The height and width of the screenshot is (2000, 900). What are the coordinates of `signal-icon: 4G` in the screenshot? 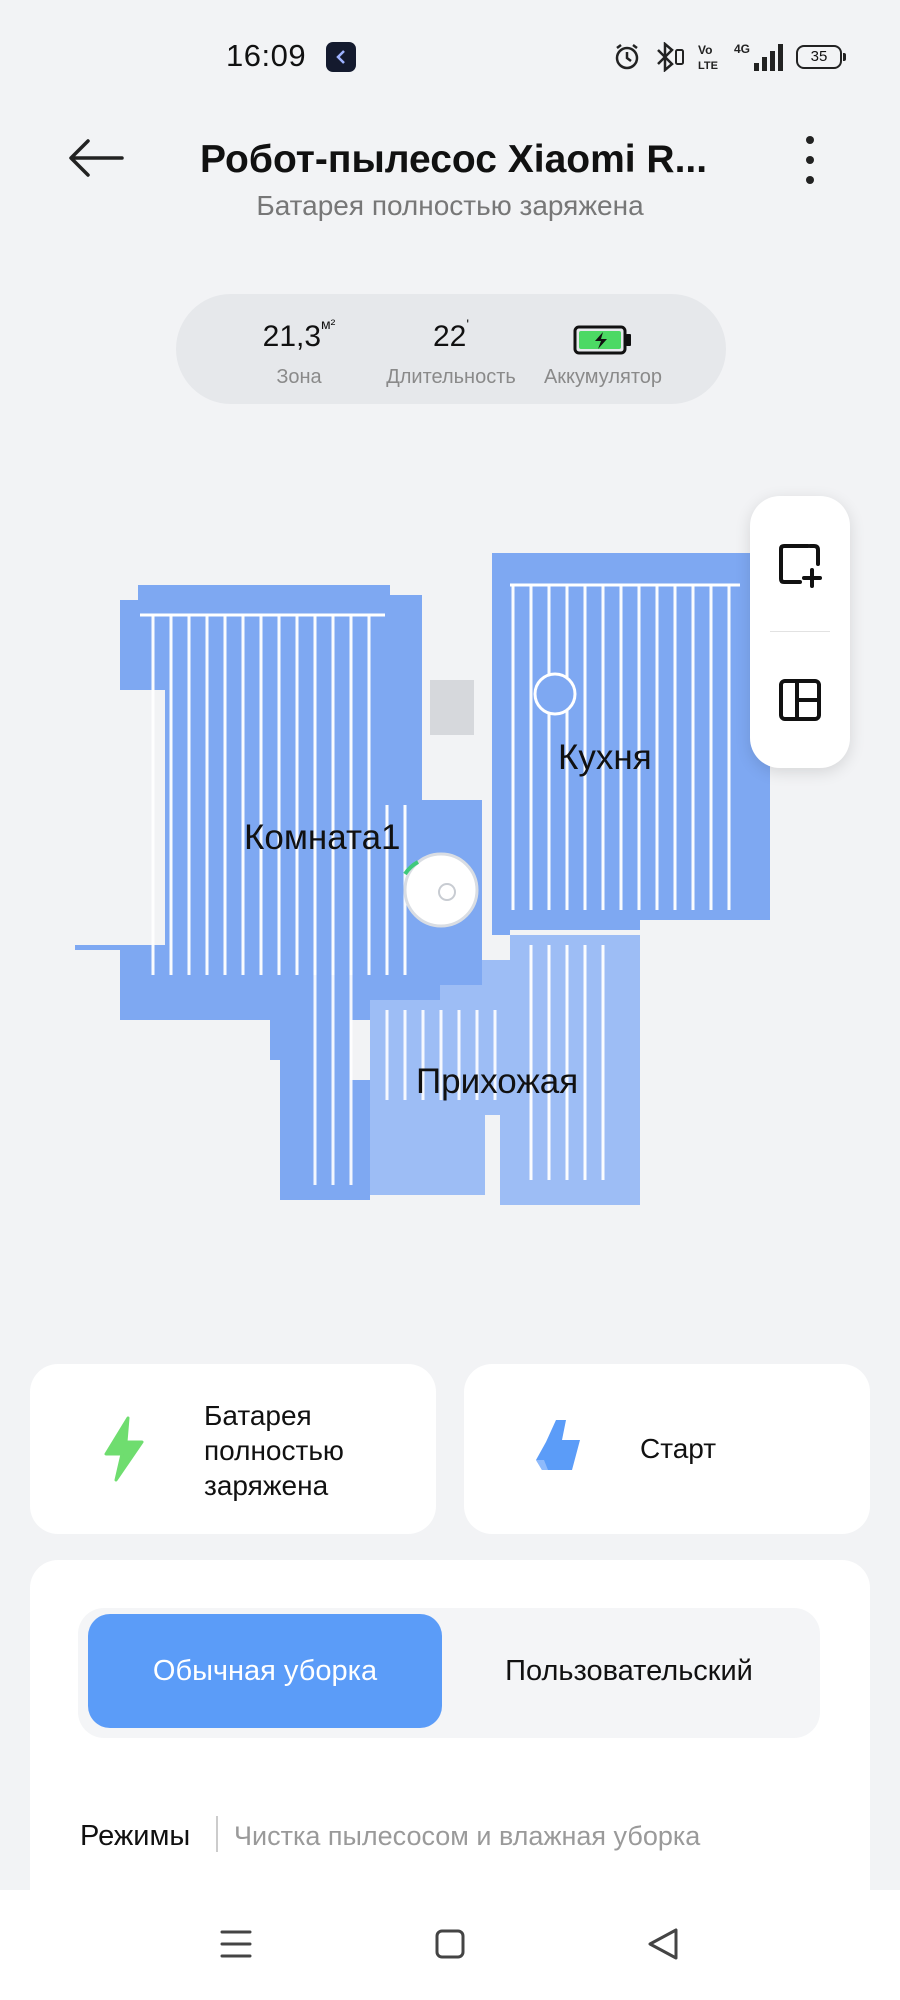 It's located at (758, 56).